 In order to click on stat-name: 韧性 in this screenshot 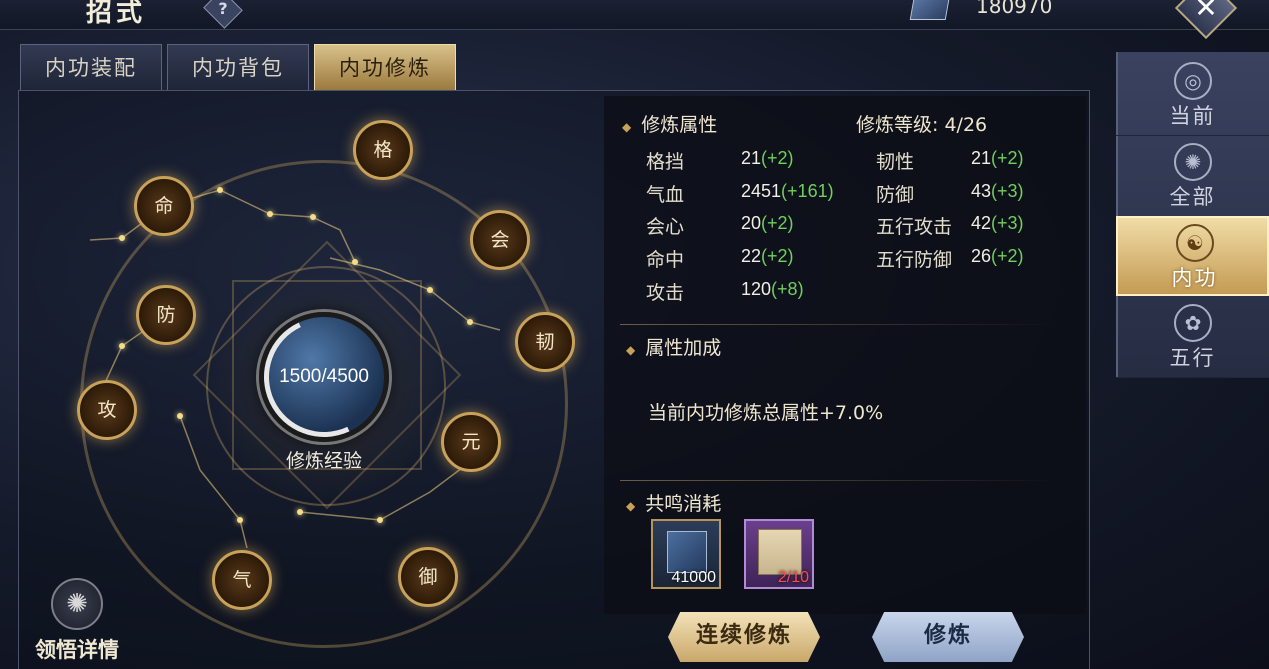, I will do `click(895, 162)`.